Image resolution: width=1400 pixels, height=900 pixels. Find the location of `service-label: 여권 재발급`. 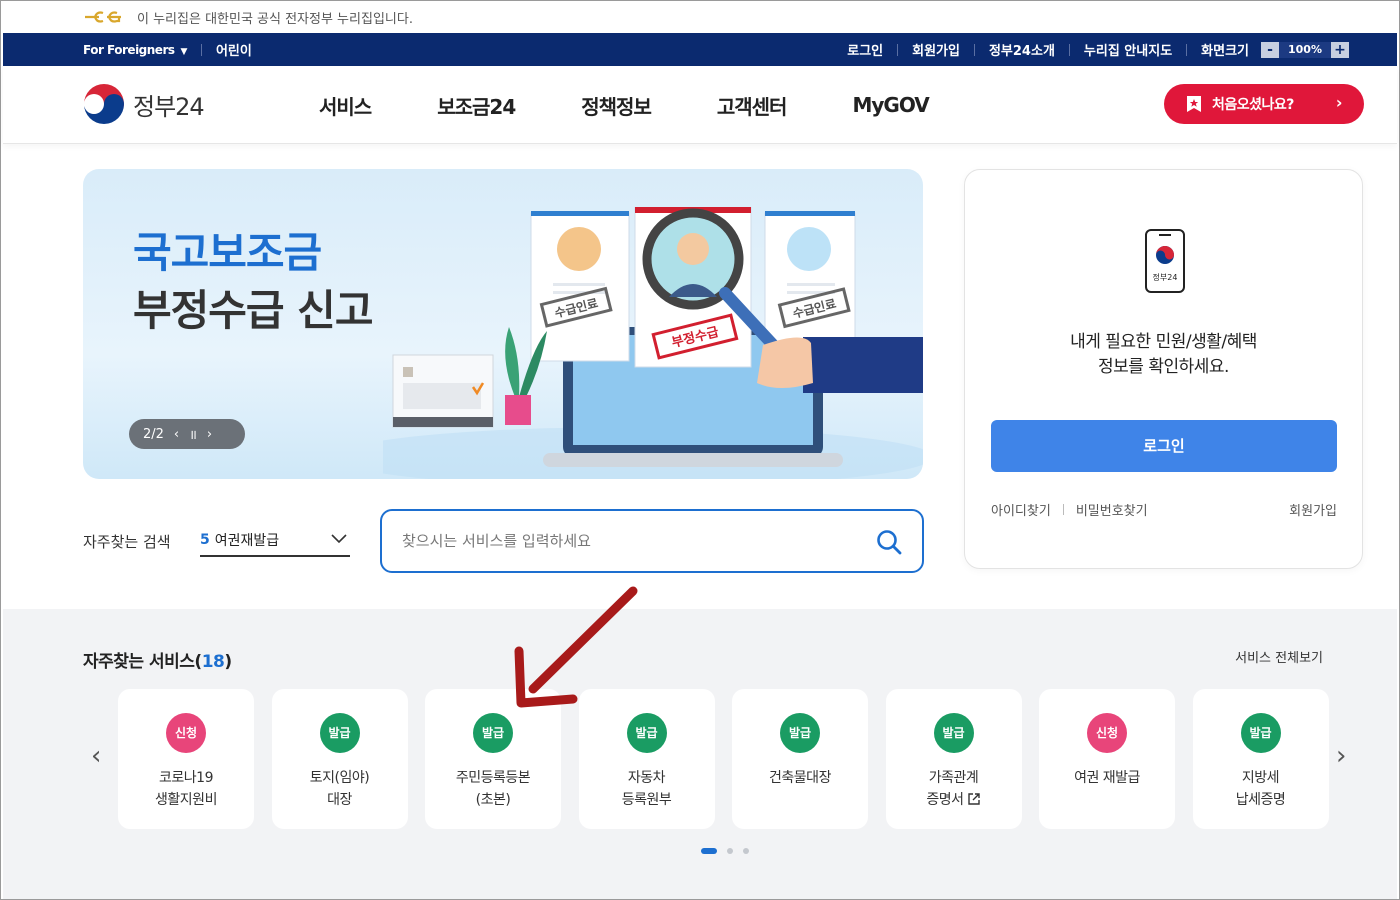

service-label: 여권 재발급 is located at coordinates (1107, 778).